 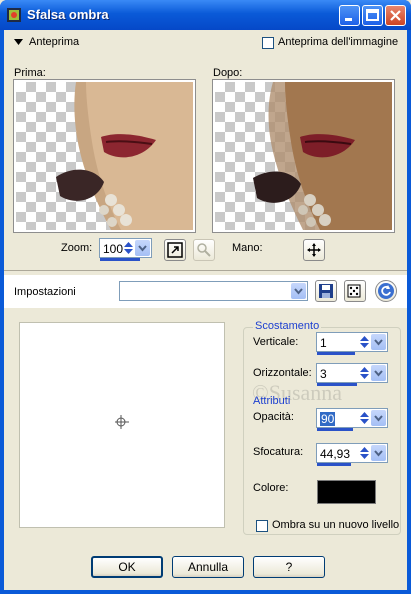 I want to click on zoom-value: 100, so click(x=113, y=249).